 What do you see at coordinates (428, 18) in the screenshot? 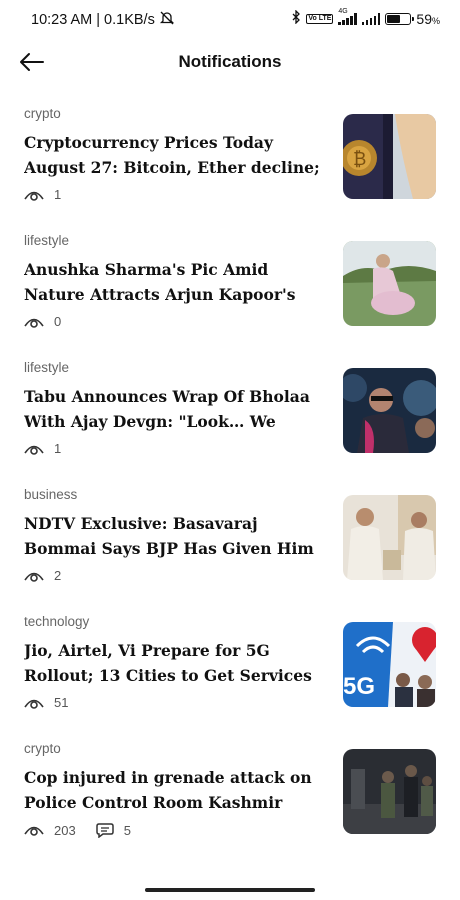
I see `battery-percent: 59%` at bounding box center [428, 18].